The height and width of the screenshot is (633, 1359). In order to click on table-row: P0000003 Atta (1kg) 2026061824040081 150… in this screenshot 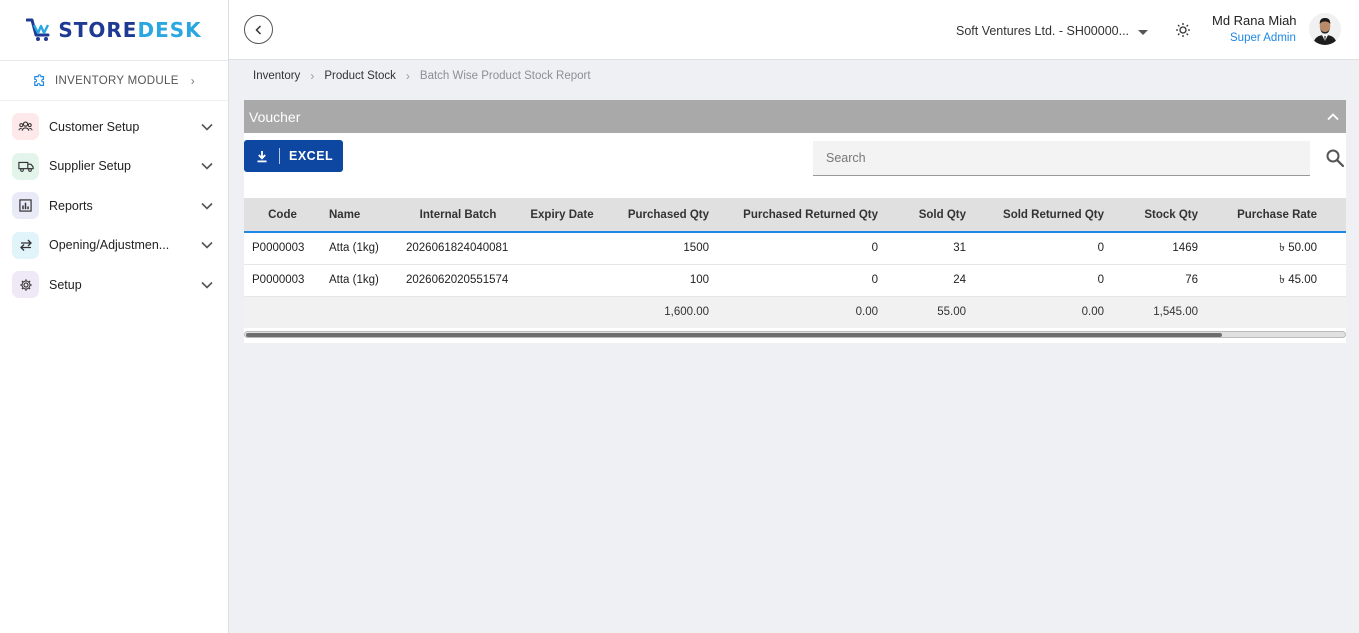, I will do `click(795, 248)`.